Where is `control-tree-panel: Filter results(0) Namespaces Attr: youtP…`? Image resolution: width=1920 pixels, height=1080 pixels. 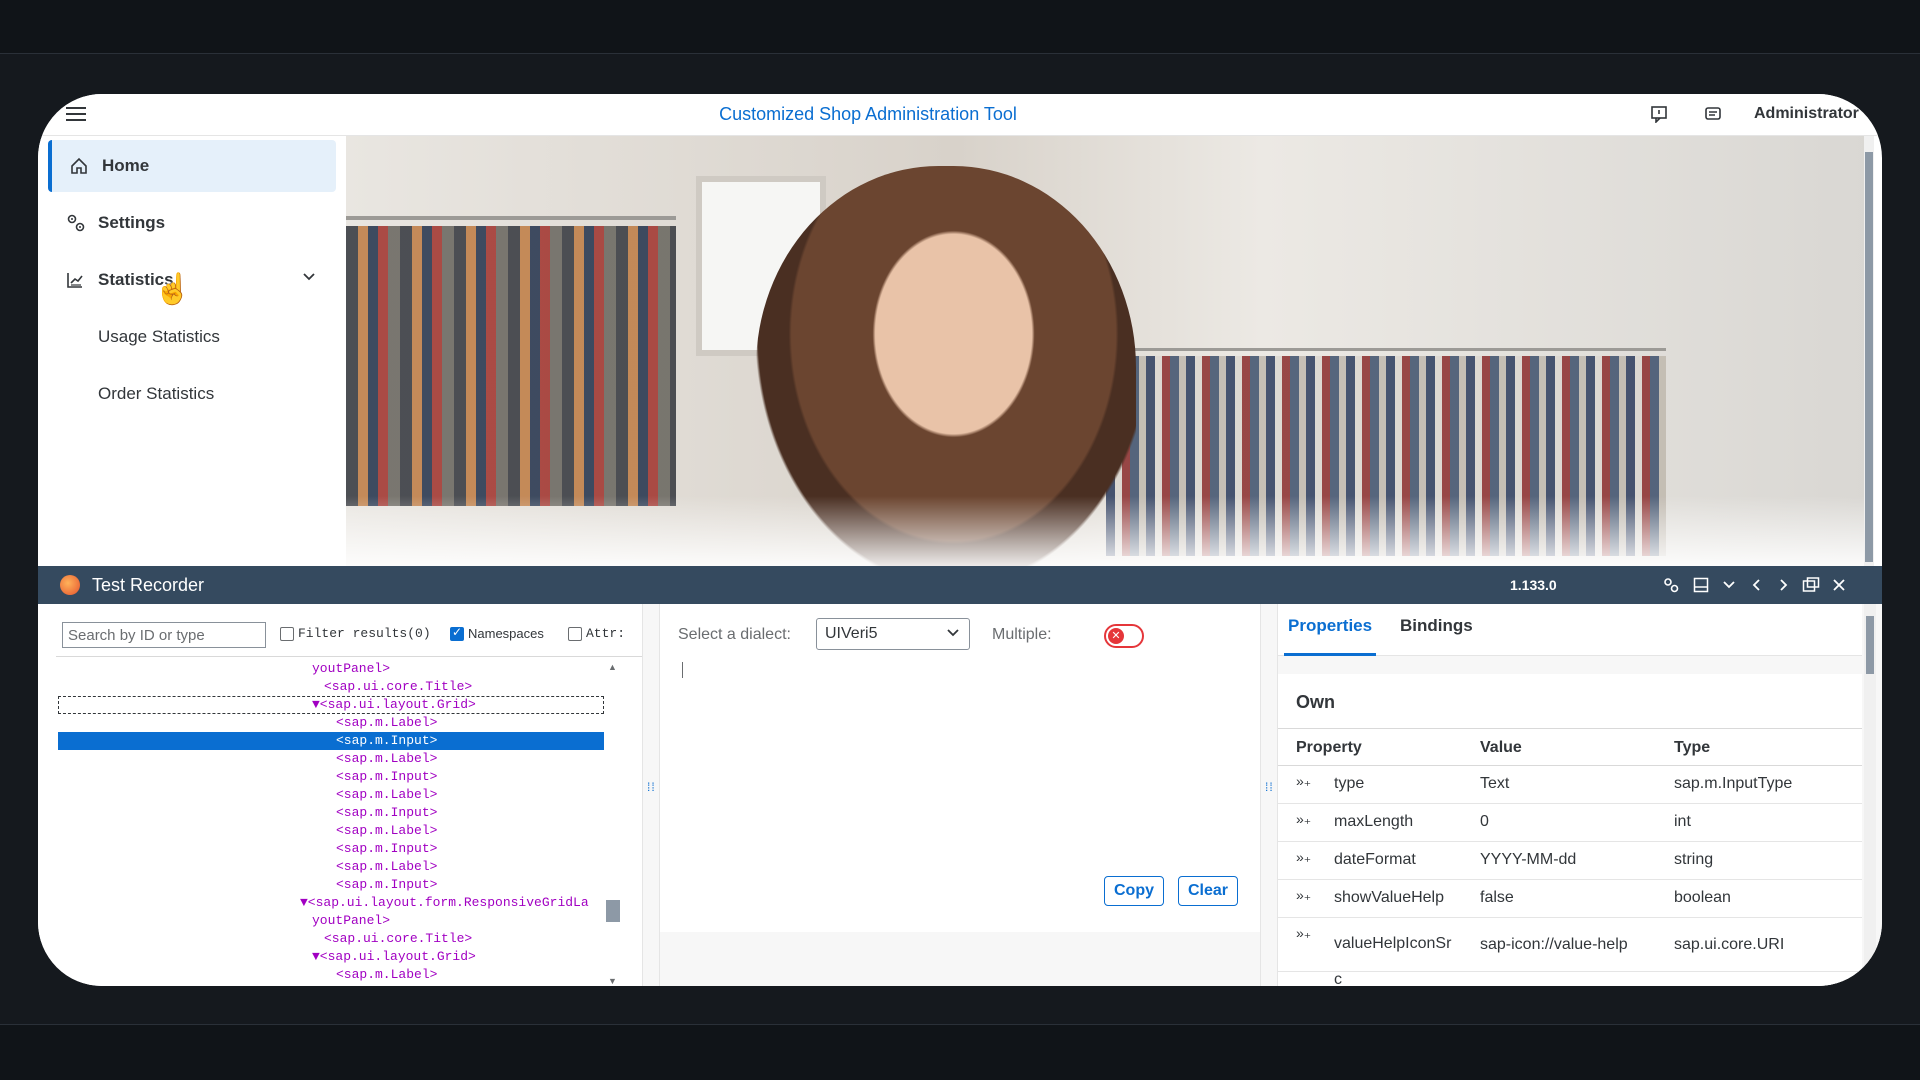
control-tree-panel: Filter results(0) Namespaces Attr: youtP… is located at coordinates (340, 795).